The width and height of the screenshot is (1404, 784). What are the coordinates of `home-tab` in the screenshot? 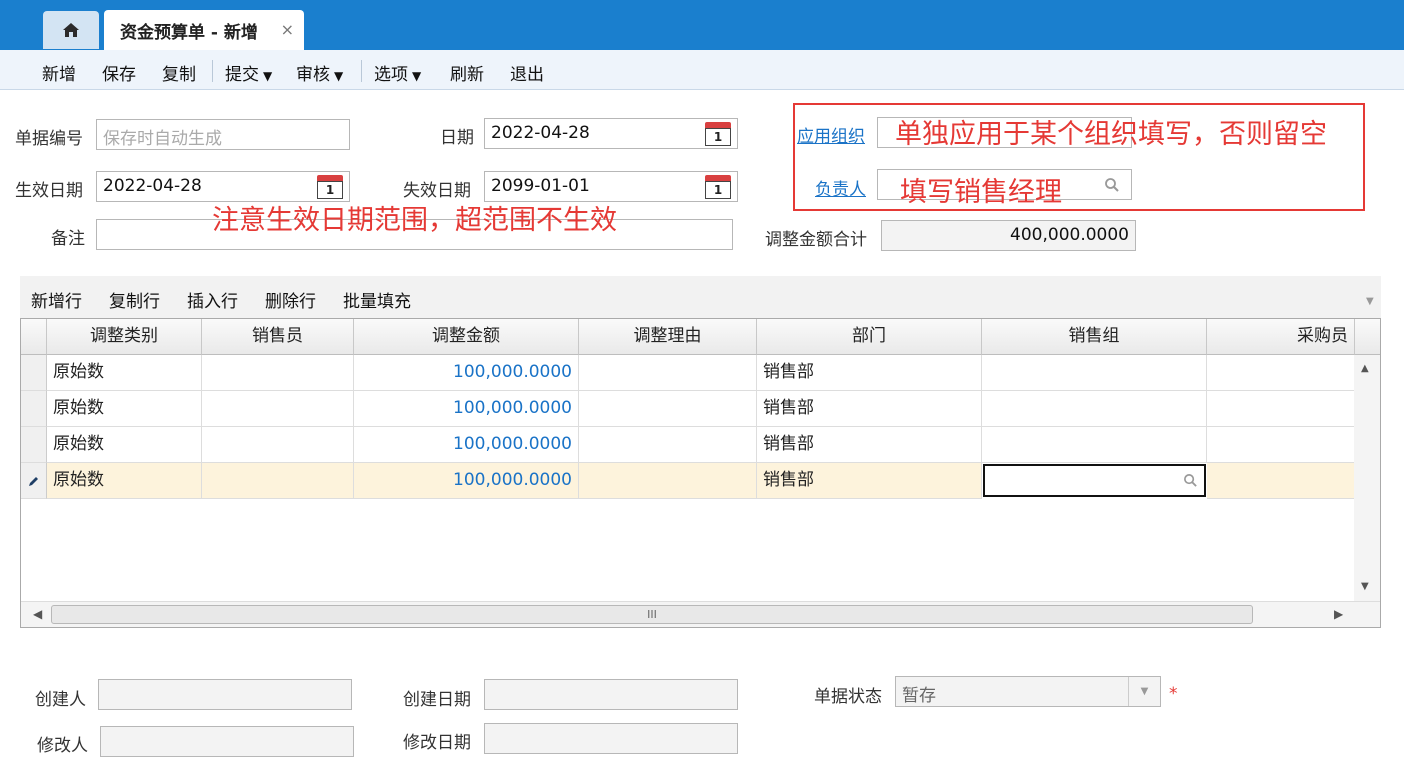 It's located at (71, 30).